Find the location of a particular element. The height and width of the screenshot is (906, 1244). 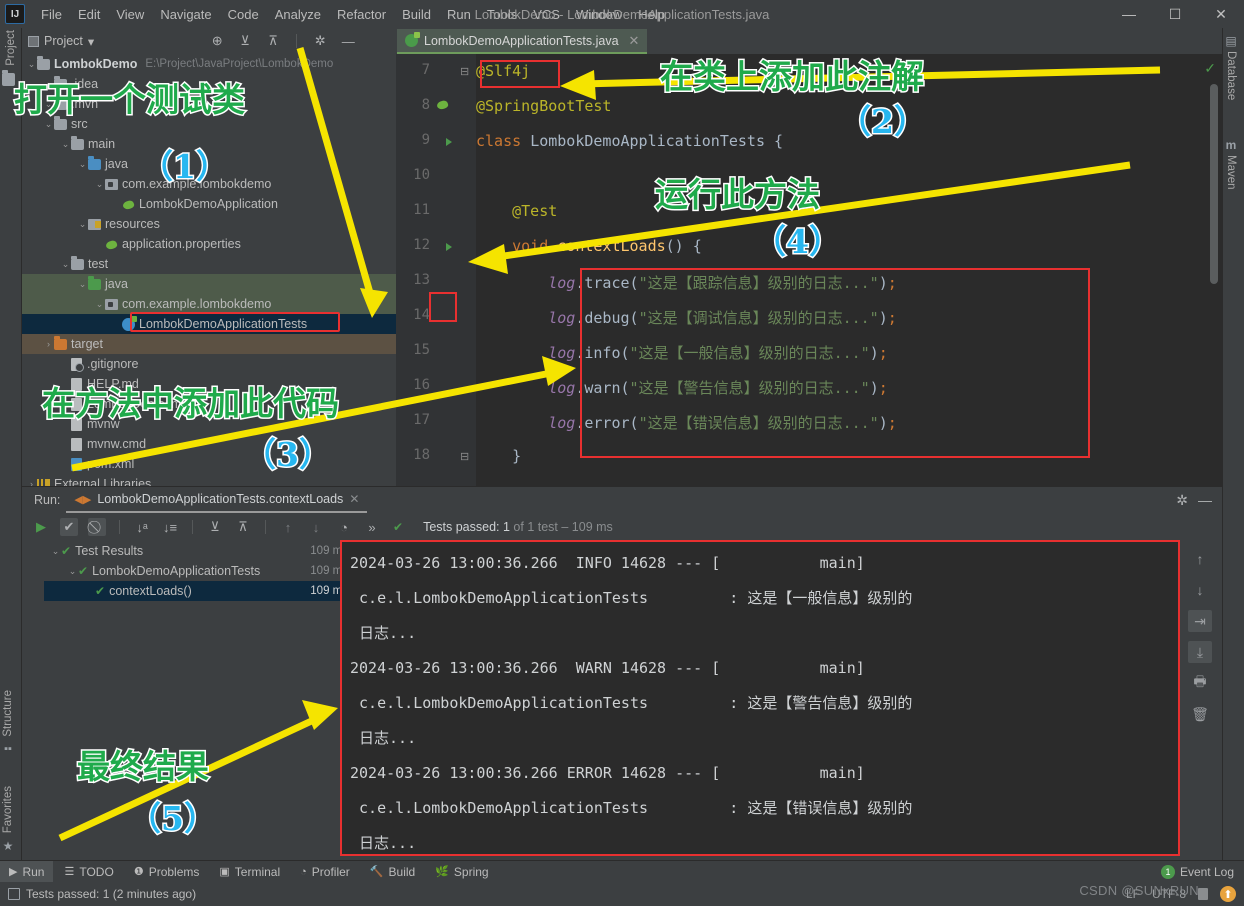

more-actions-icon: » is located at coordinates (372, 527).